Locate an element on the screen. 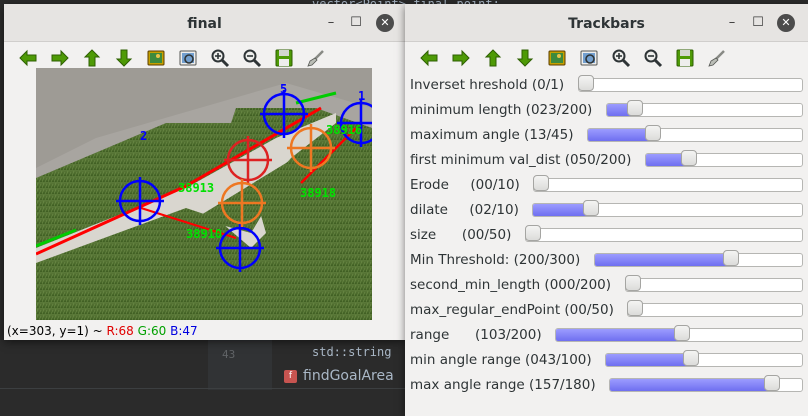  function-icon: f is located at coordinates (290, 376).